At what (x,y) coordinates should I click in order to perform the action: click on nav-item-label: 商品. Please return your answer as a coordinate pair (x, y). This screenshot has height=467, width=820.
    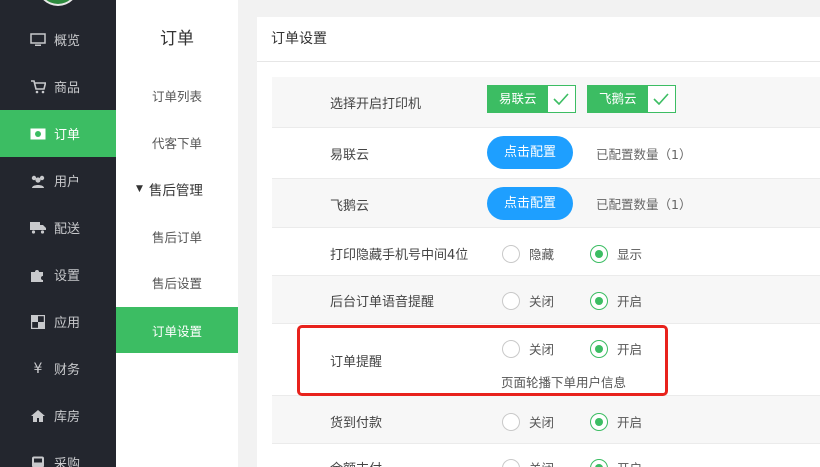
    Looking at the image, I should click on (67, 88).